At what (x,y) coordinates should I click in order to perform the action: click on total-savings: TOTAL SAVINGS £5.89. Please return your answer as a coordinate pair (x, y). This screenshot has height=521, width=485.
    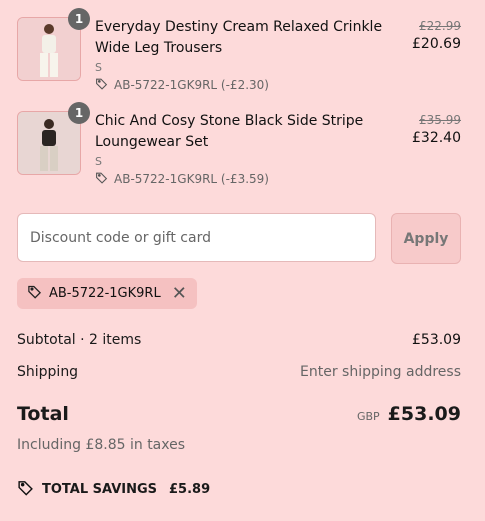
    Looking at the image, I should click on (113, 489).